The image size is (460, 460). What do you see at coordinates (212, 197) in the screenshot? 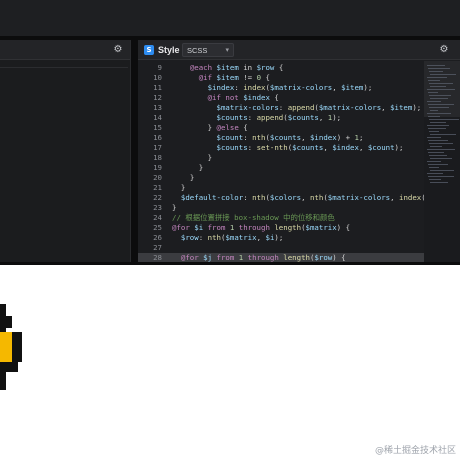
I see `code-token: $default-color` at bounding box center [212, 197].